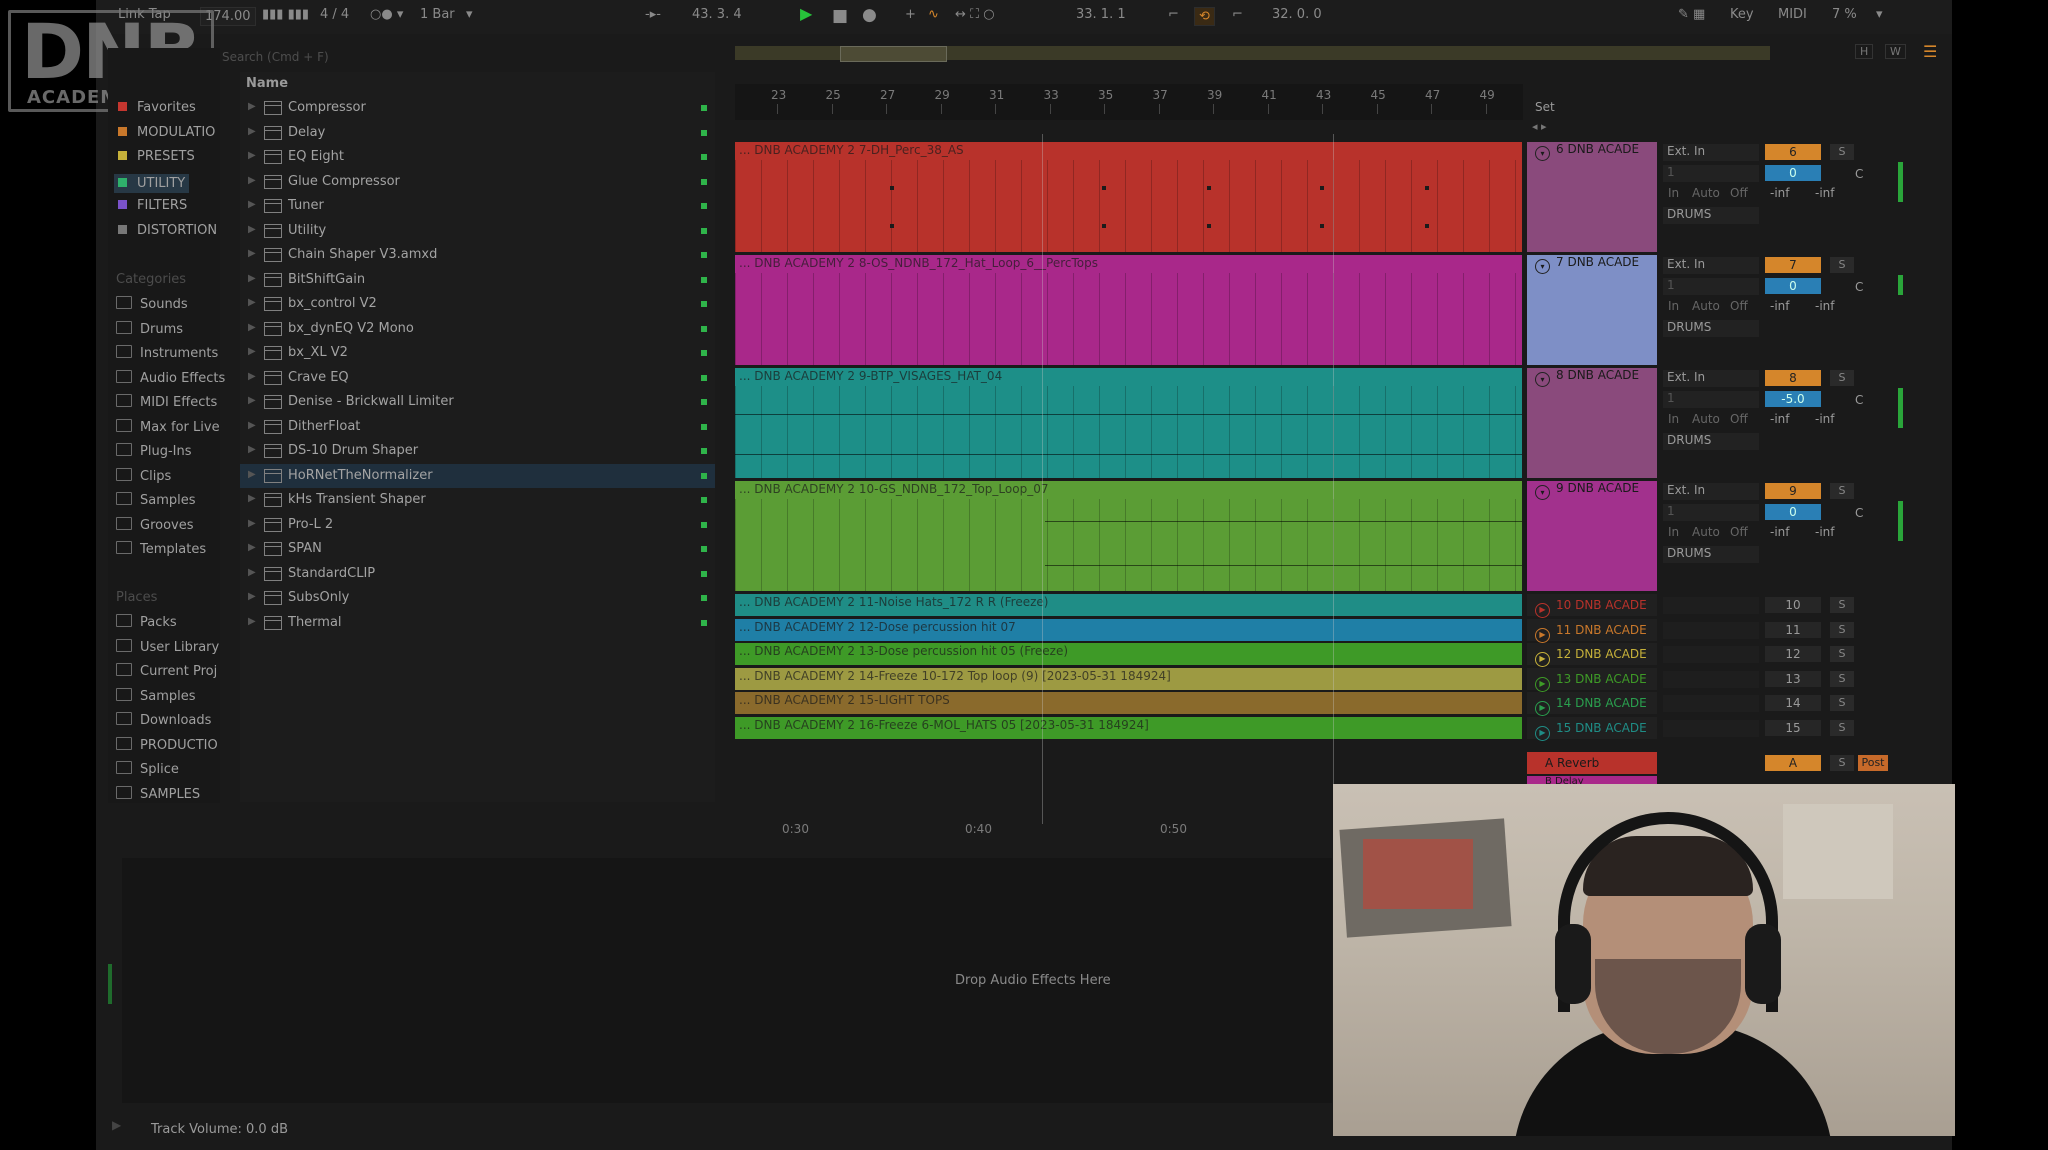 Image resolution: width=2048 pixels, height=1150 pixels. I want to click on browser-item: ▶ HoRNetTheNormalizer, so click(477, 475).